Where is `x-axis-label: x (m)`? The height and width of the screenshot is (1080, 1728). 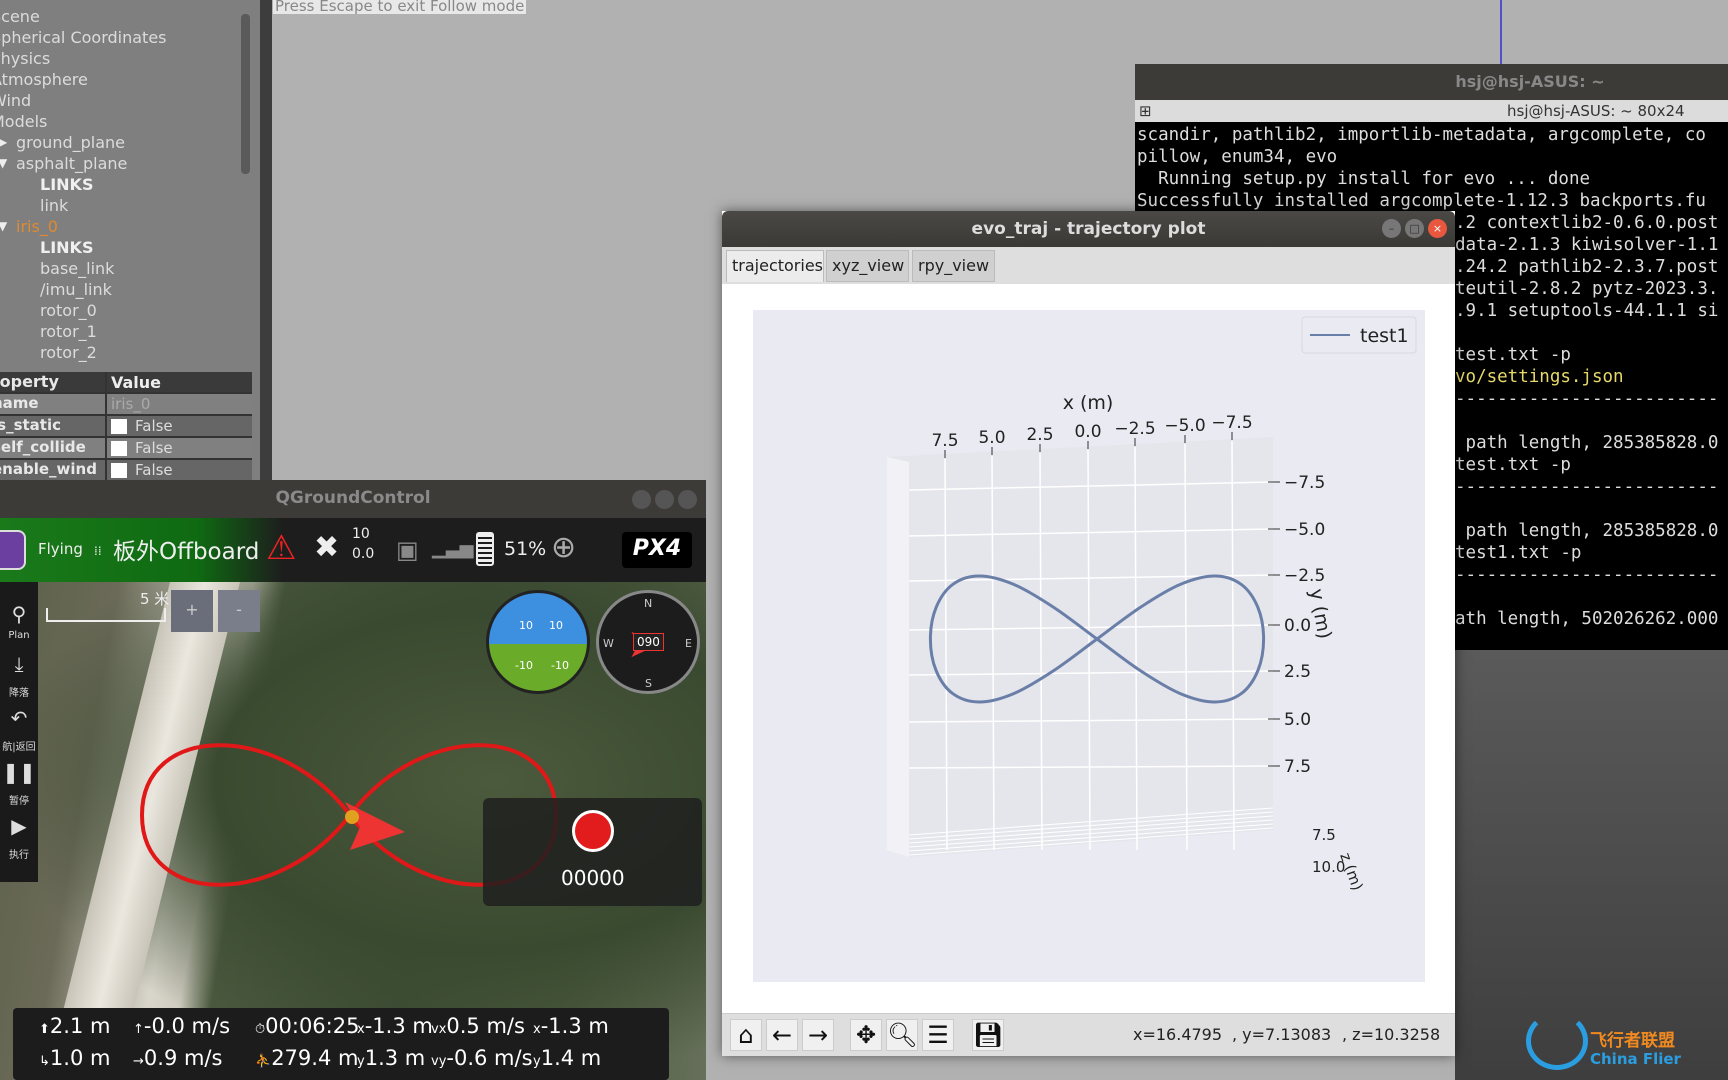 x-axis-label: x (m) is located at coordinates (1088, 403).